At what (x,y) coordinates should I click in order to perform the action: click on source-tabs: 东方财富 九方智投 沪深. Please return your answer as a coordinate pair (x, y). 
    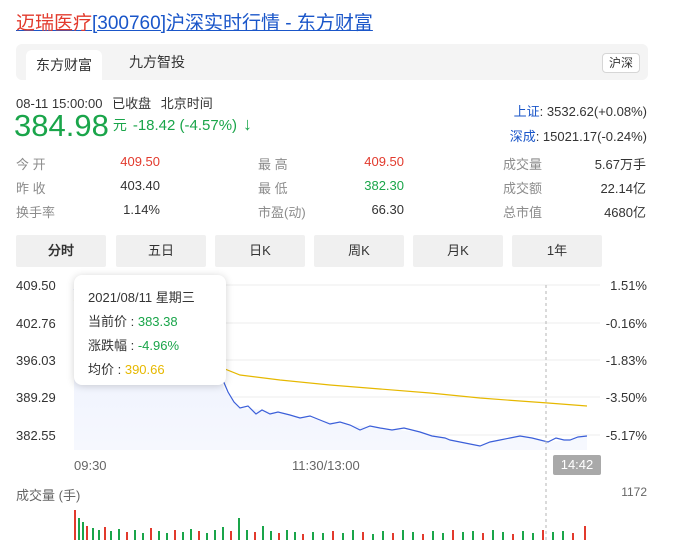
    Looking at the image, I should click on (332, 62).